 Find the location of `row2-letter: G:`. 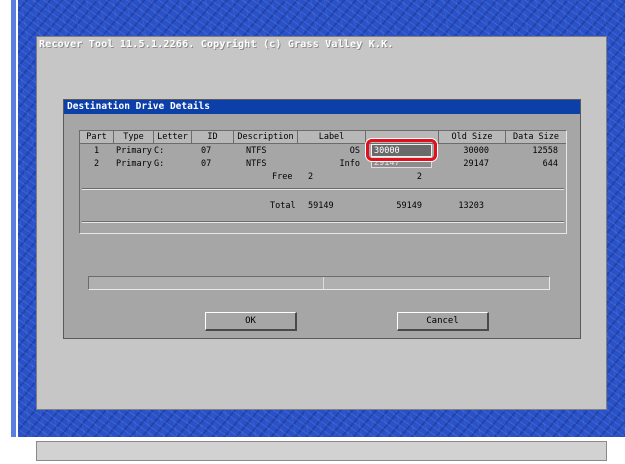

row2-letter: G: is located at coordinates (159, 164).